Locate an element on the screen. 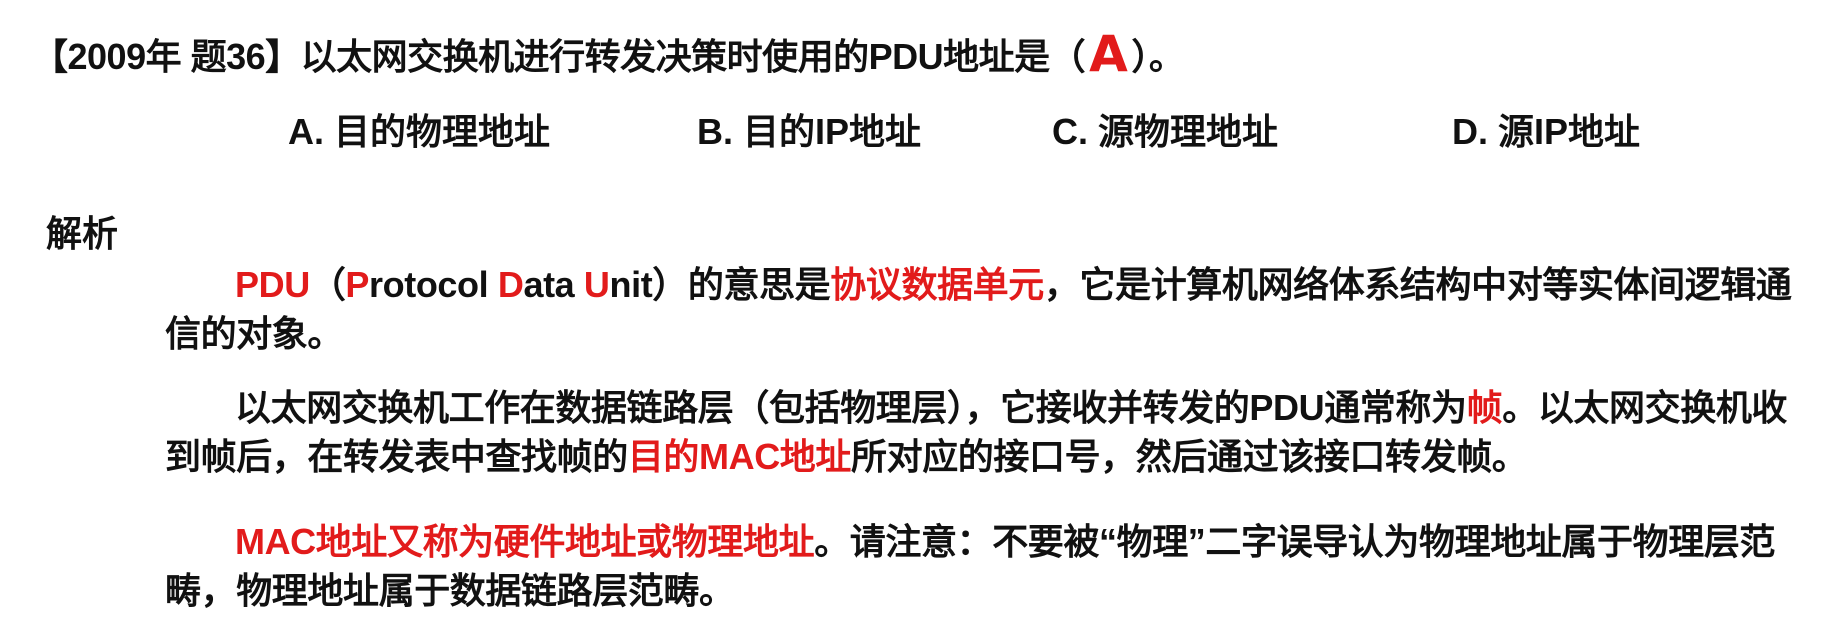  p1-text: rotocol is located at coordinates (433, 284).